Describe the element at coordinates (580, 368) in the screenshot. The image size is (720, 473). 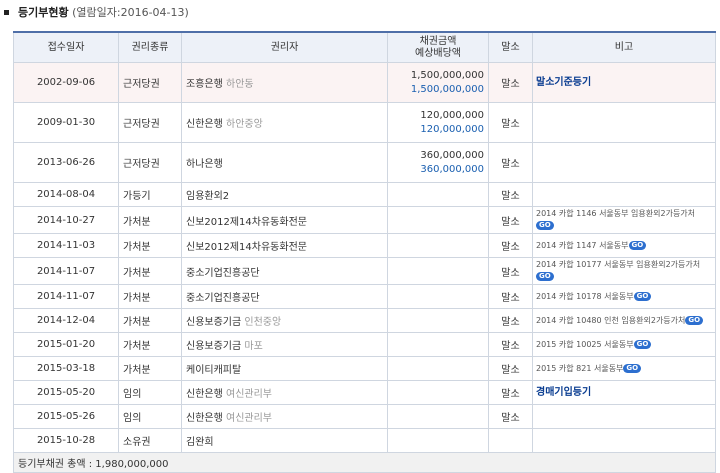
I see `note-text: 2015 카합 821 서울동부` at that location.